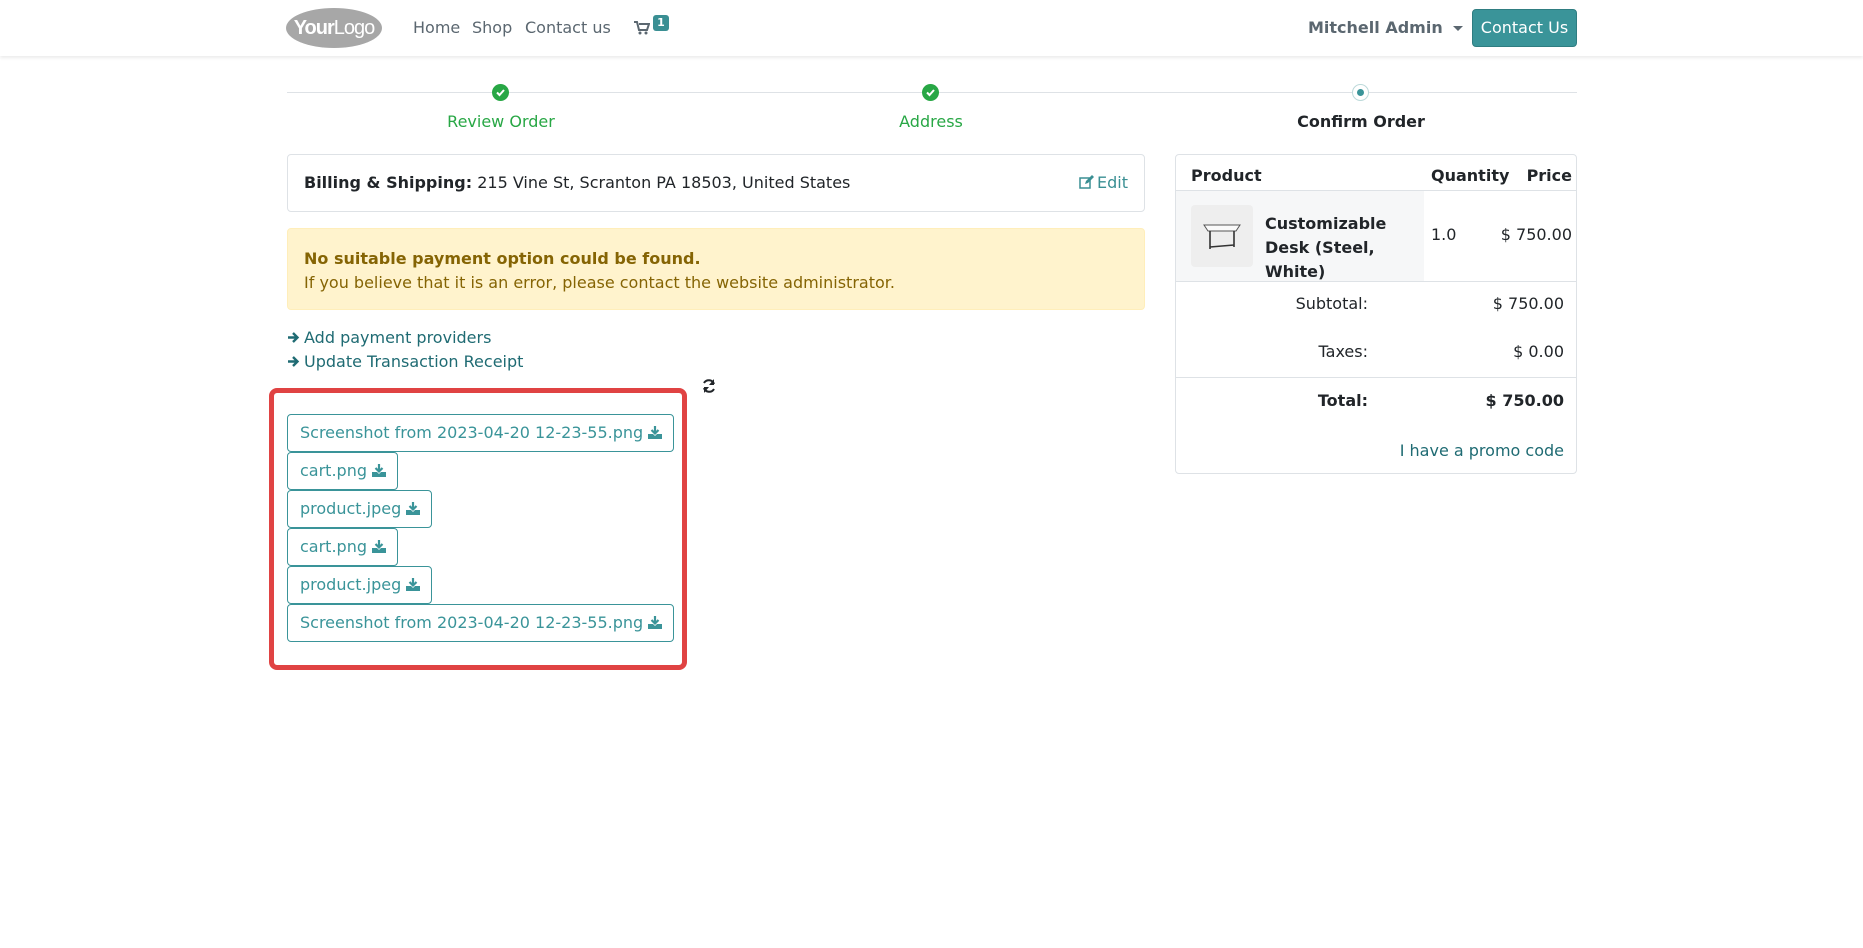 The height and width of the screenshot is (948, 1863). I want to click on site-logo: YourLogo, so click(334, 28).